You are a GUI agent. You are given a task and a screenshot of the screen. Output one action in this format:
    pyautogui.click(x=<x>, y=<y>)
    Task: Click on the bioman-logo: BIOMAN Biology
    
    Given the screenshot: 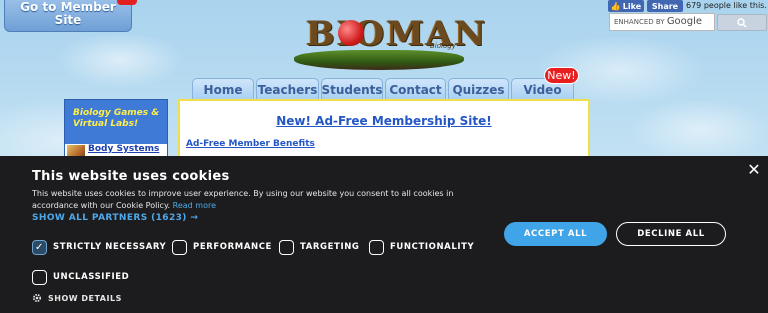 What is the action you would take?
    pyautogui.click(x=388, y=40)
    